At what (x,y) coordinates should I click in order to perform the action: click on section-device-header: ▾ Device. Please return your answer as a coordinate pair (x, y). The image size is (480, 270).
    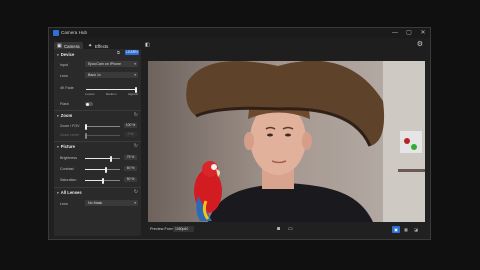
    Looking at the image, I should click on (65, 54).